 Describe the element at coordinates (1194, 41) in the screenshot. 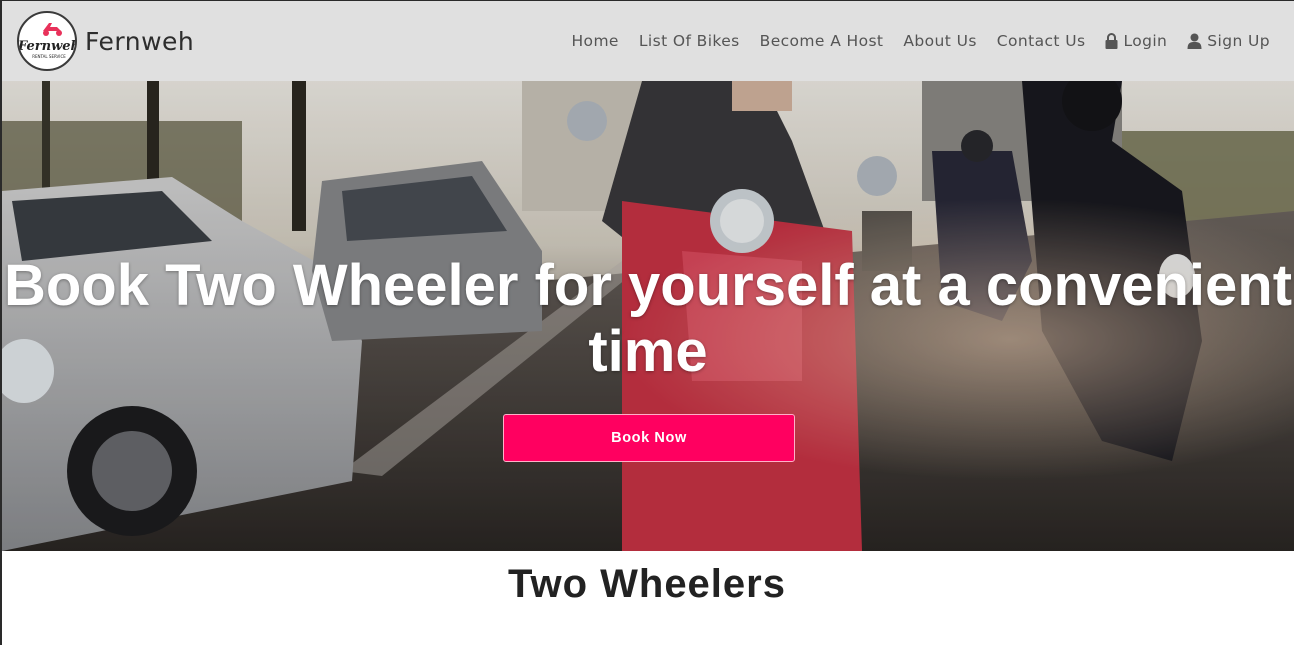

I see `user-icon` at that location.